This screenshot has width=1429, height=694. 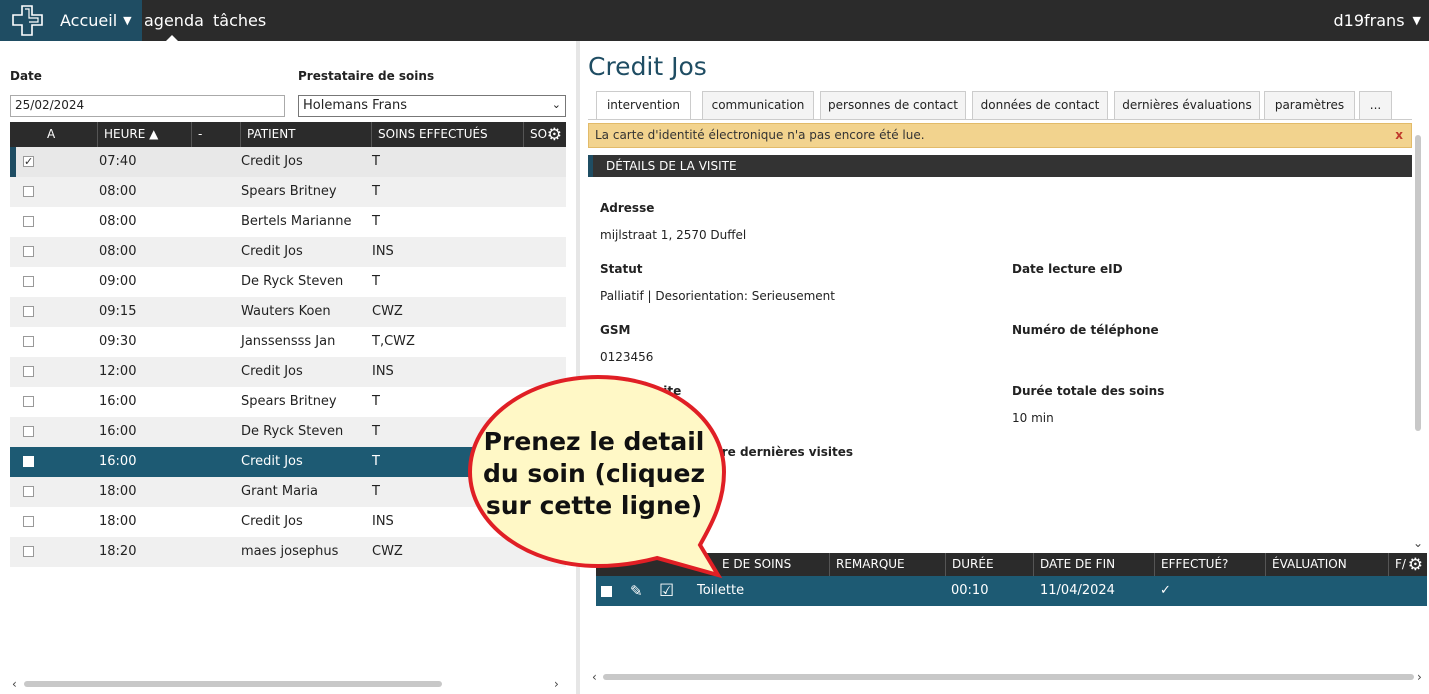 I want to click on row-patient: Spears Britney, so click(x=289, y=401).